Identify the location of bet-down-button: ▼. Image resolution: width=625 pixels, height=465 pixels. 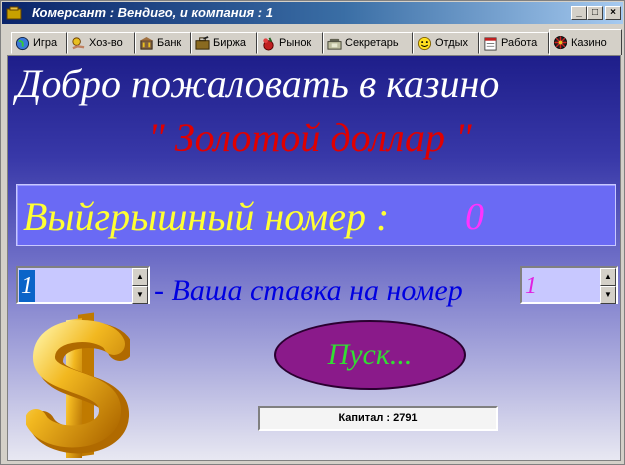
(608, 295).